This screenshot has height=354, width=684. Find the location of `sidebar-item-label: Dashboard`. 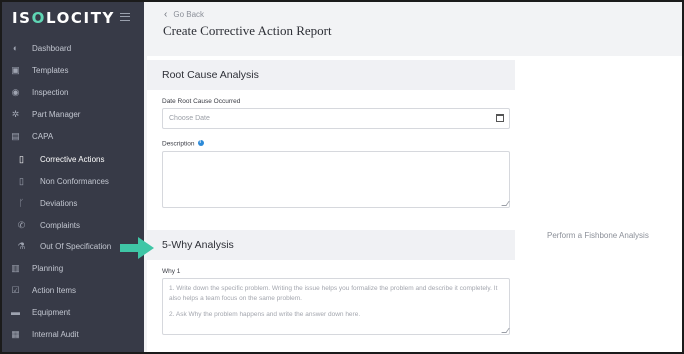

sidebar-item-label: Dashboard is located at coordinates (52, 48).